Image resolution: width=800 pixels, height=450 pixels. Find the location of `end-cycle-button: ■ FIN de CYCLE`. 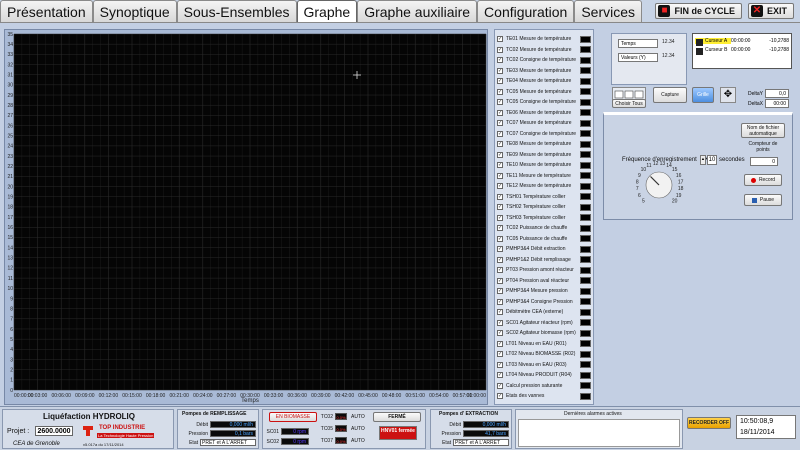

end-cycle-button: ■ FIN de CYCLE is located at coordinates (698, 11).